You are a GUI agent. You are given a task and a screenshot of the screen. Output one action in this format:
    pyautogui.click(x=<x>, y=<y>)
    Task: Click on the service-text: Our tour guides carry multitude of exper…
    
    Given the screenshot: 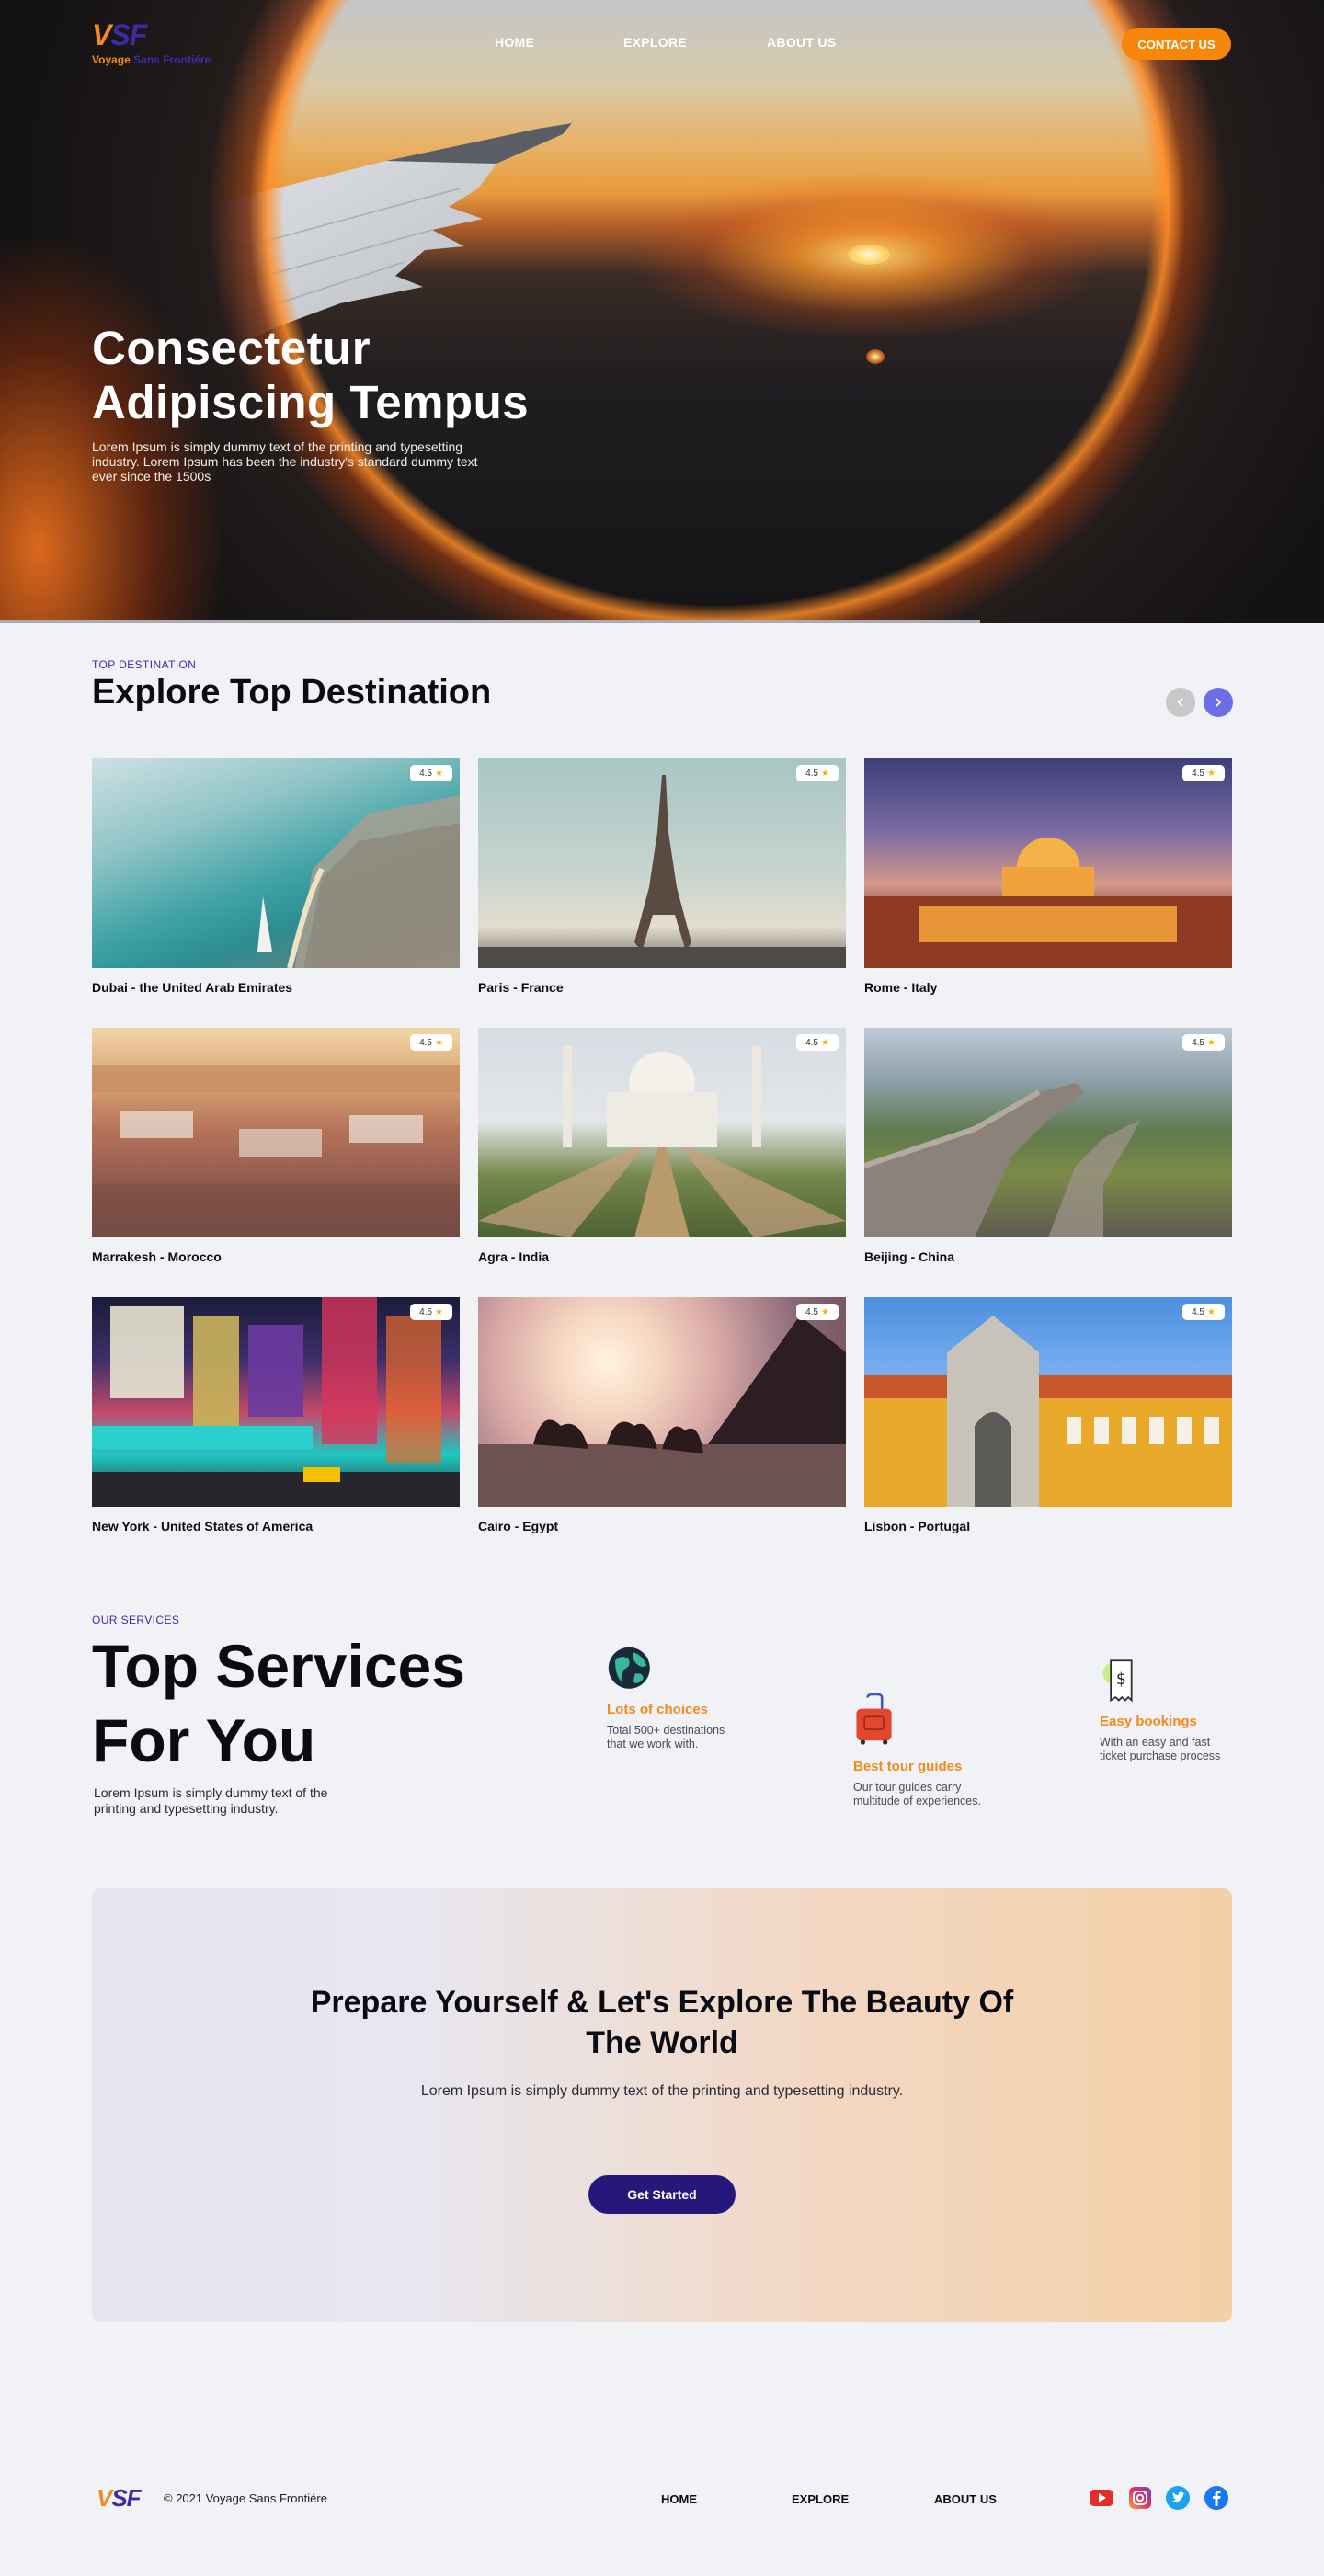 What is the action you would take?
    pyautogui.click(x=917, y=1794)
    